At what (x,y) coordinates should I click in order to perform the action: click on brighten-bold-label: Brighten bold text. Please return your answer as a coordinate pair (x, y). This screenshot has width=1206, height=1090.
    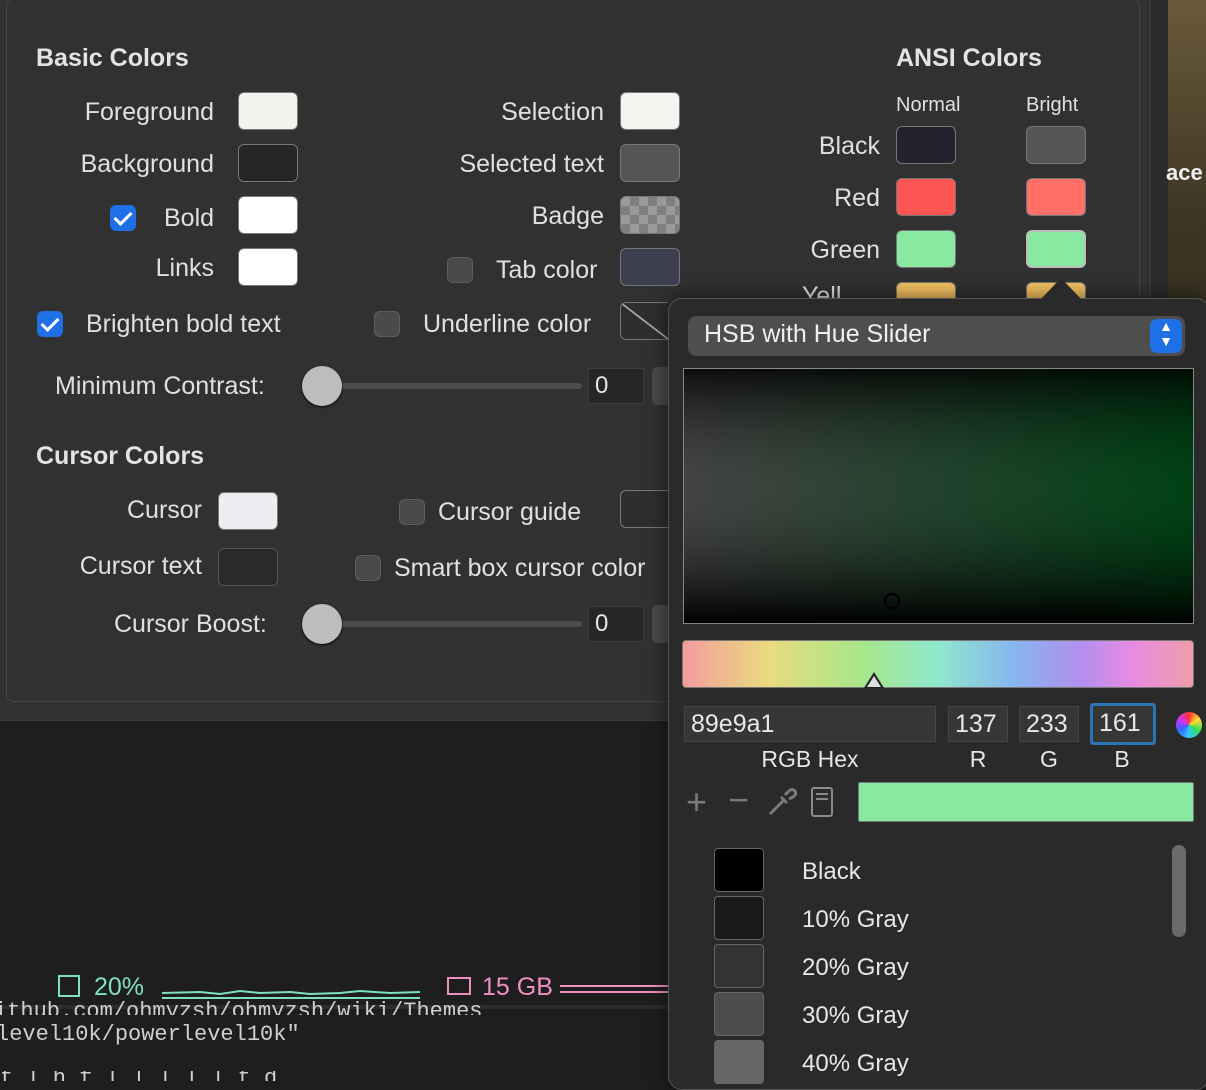
    Looking at the image, I should click on (183, 324).